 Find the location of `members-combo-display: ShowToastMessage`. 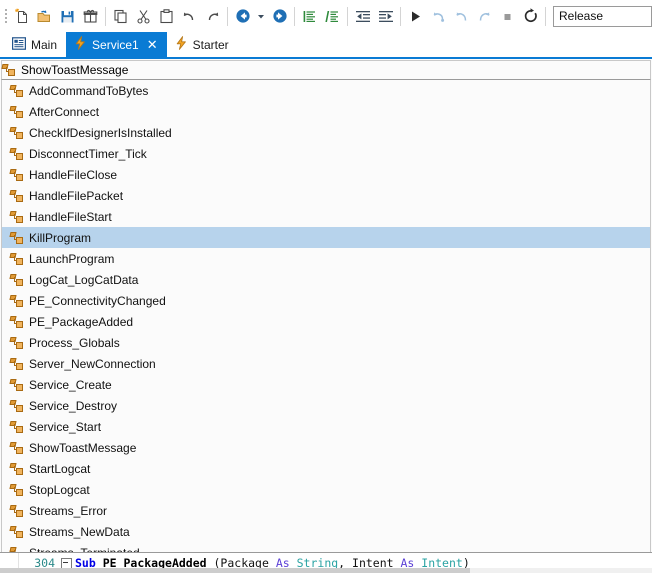

members-combo-display: ShowToastMessage is located at coordinates (326, 70).